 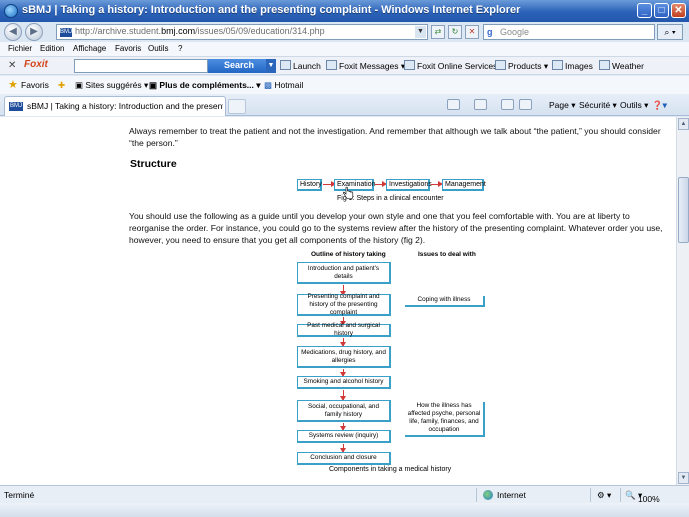 What do you see at coordinates (344, 329) in the screenshot?
I see `fig2-step: Past medical and surgical history` at bounding box center [344, 329].